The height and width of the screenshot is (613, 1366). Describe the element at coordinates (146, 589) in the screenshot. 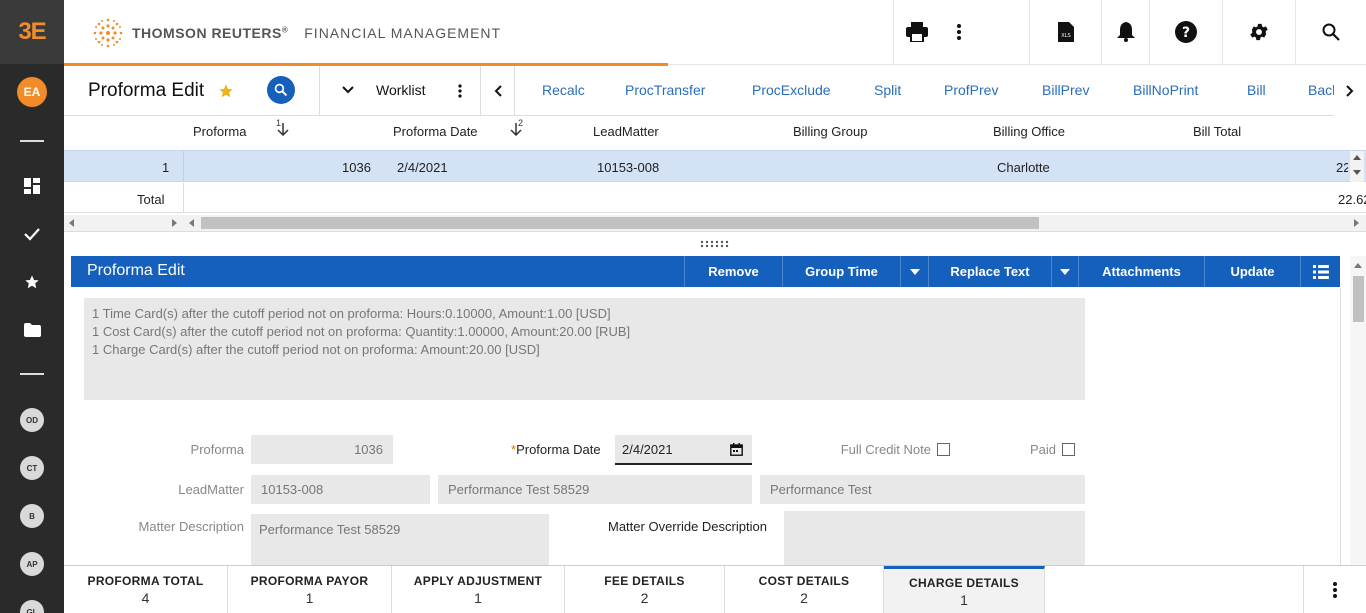

I see `tab-proforma-total: PROFORMA TOTAL 4` at that location.